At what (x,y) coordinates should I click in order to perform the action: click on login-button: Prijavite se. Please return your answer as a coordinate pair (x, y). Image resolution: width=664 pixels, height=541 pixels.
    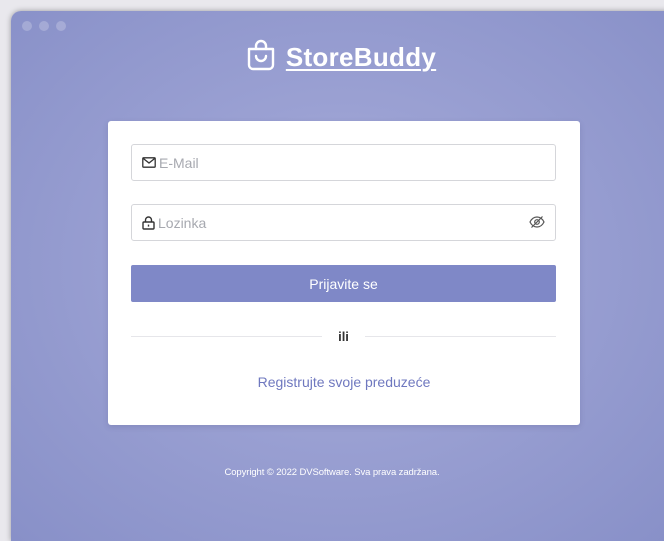
    Looking at the image, I should click on (343, 283).